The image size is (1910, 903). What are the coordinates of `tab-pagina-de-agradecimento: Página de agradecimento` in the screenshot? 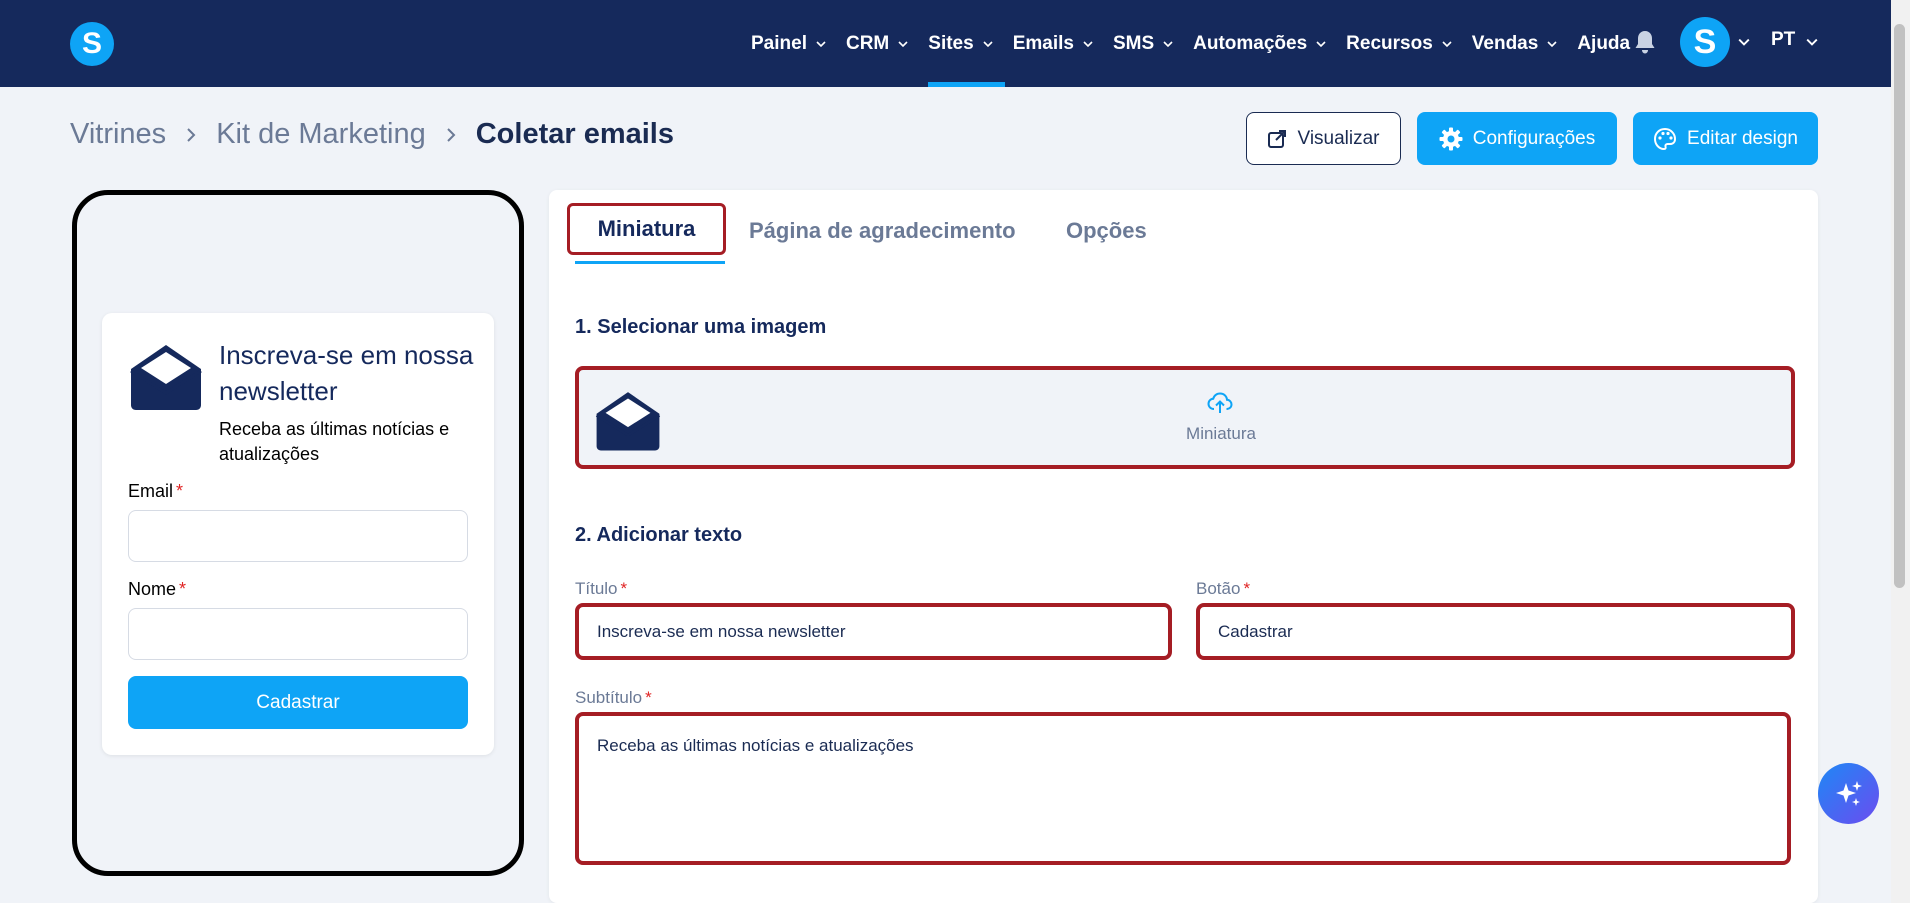 It's located at (882, 231).